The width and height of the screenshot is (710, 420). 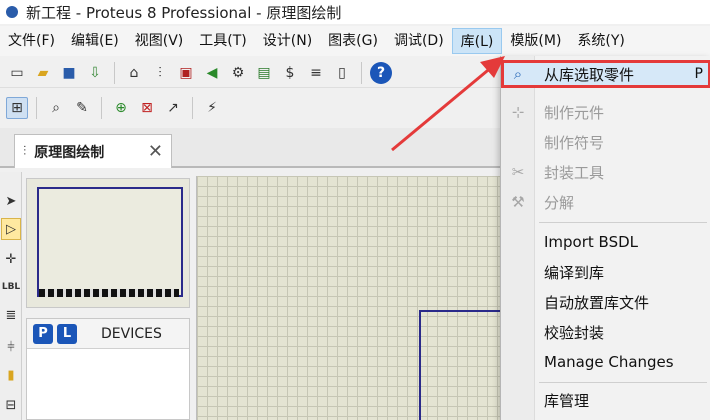 What do you see at coordinates (381, 72) in the screenshot?
I see `help-icon: ?` at bounding box center [381, 72].